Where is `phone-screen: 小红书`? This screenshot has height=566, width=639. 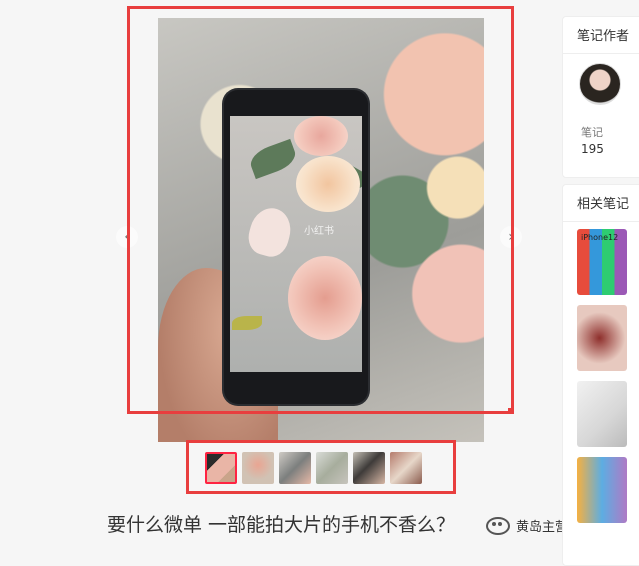
phone-screen: 小红书 is located at coordinates (296, 244).